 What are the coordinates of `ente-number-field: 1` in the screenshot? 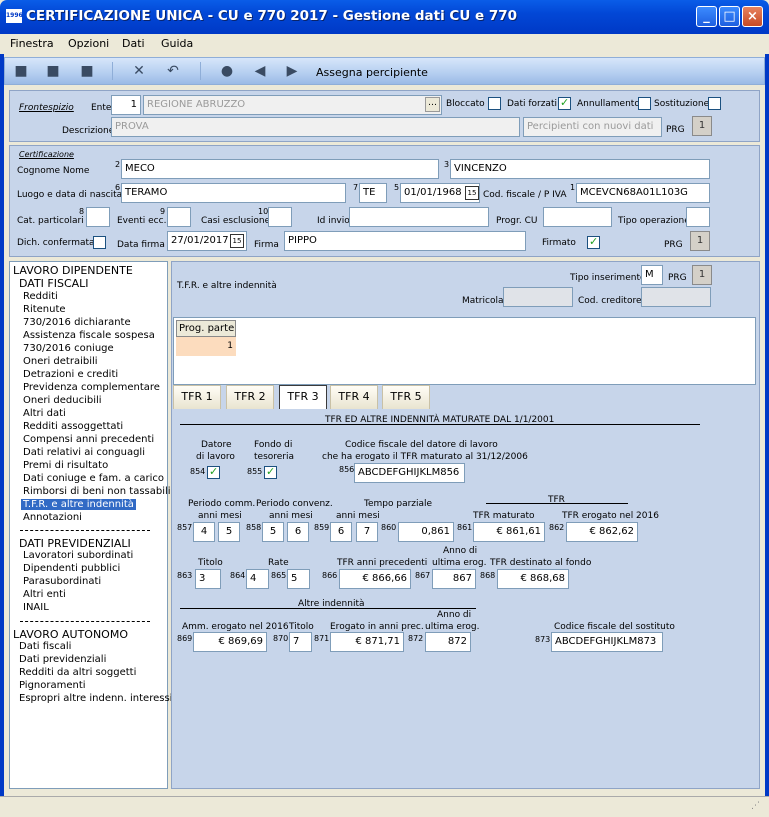 It's located at (126, 105).